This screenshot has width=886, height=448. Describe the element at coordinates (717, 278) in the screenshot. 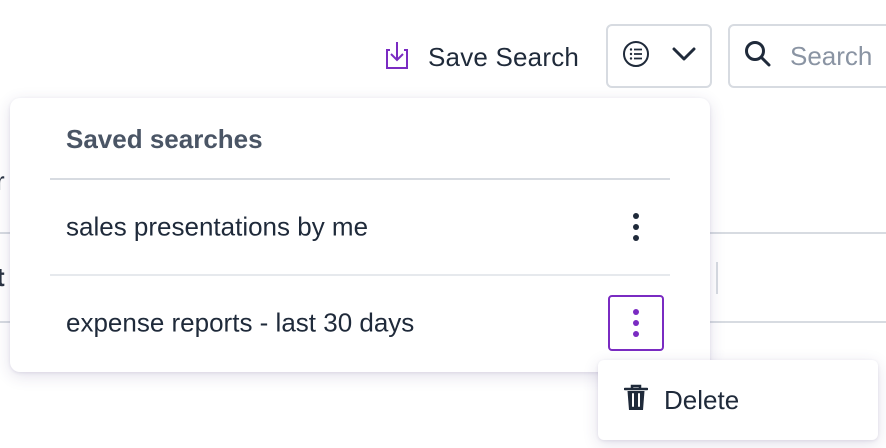

I see `background-column-separator` at that location.